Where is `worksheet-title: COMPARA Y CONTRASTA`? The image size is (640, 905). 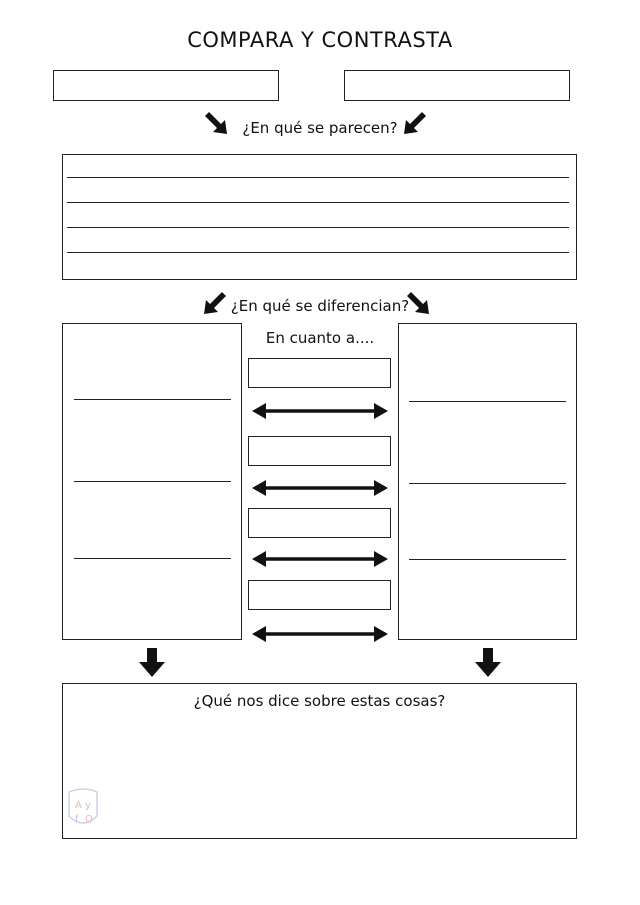
worksheet-title: COMPARA Y CONTRASTA is located at coordinates (320, 40).